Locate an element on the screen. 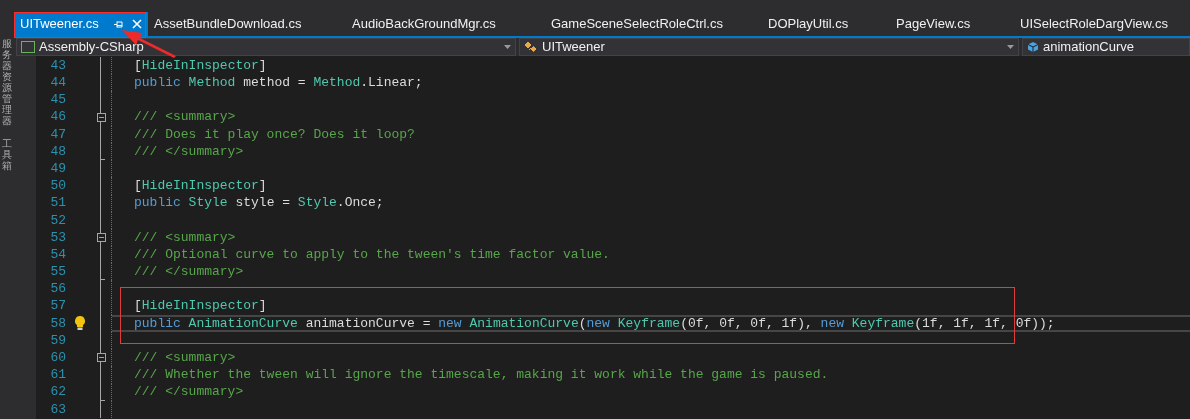 The image size is (1190, 419). line-number: 61 is located at coordinates (57, 375).